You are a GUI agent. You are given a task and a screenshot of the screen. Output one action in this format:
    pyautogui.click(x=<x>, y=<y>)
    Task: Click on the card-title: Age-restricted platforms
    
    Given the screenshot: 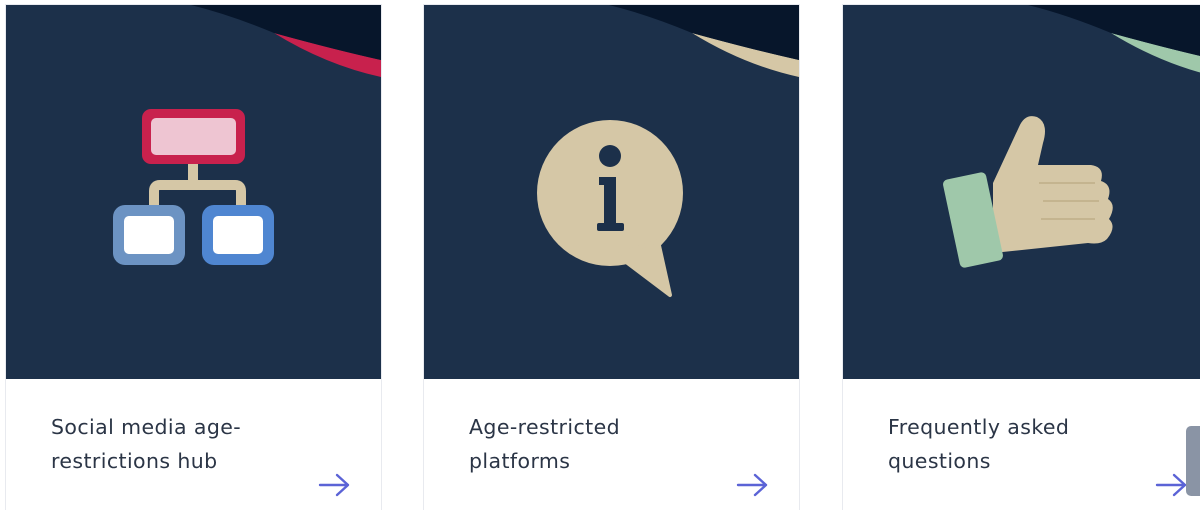 What is the action you would take?
    pyautogui.click(x=594, y=444)
    